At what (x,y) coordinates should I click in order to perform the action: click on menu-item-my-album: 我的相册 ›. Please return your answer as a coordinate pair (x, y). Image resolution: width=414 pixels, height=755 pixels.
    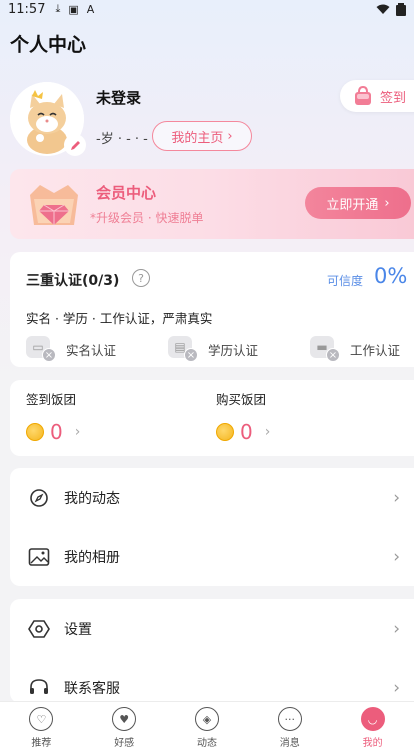
    Looking at the image, I should click on (212, 556).